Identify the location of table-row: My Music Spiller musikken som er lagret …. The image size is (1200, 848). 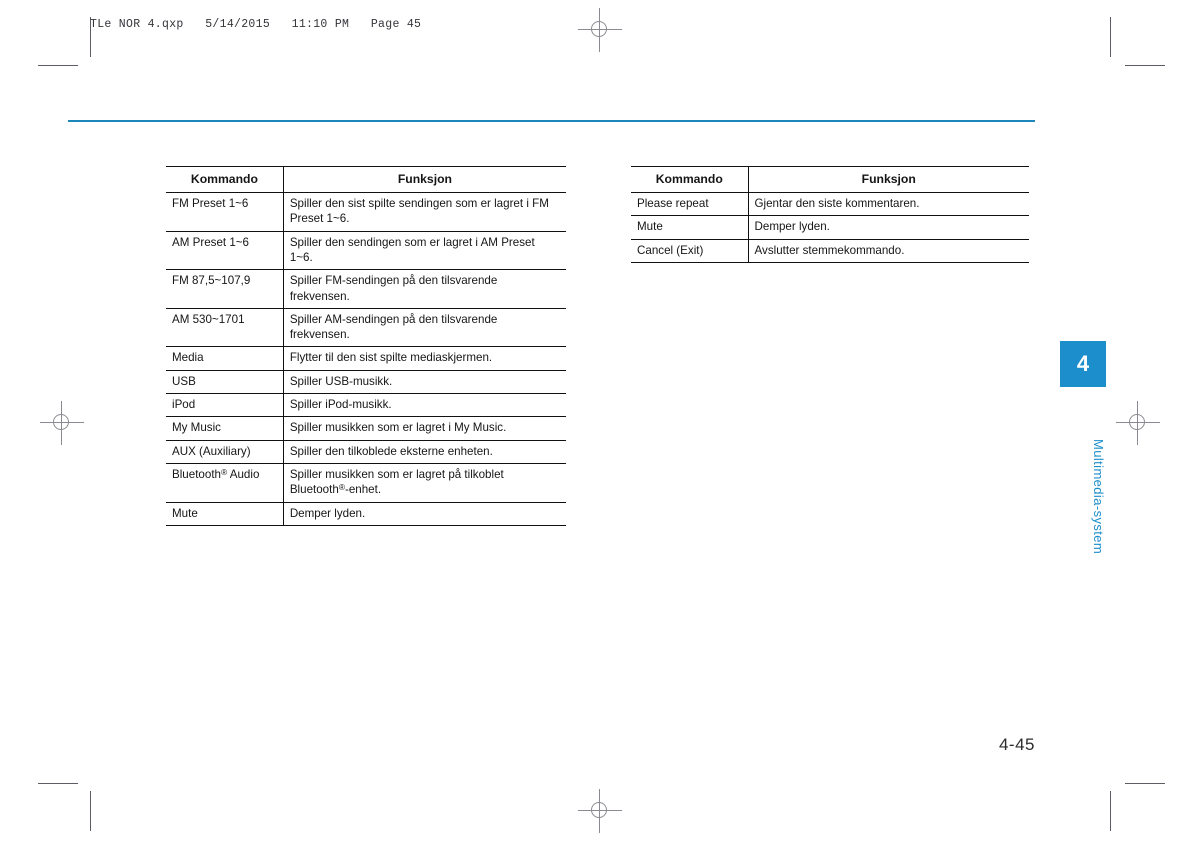
(366, 428).